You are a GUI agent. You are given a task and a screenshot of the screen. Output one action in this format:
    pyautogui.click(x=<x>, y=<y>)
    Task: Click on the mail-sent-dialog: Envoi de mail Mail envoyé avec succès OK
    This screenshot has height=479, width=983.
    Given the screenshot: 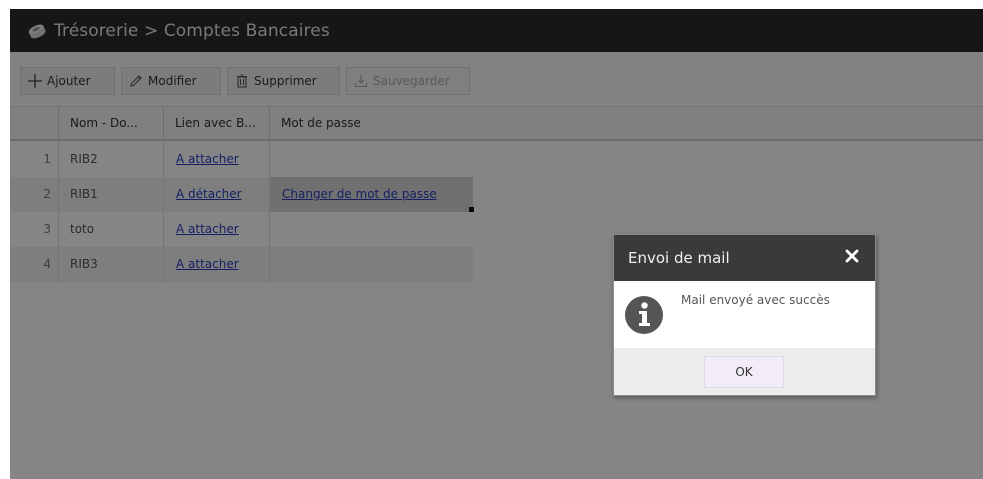 What is the action you would take?
    pyautogui.click(x=744, y=315)
    